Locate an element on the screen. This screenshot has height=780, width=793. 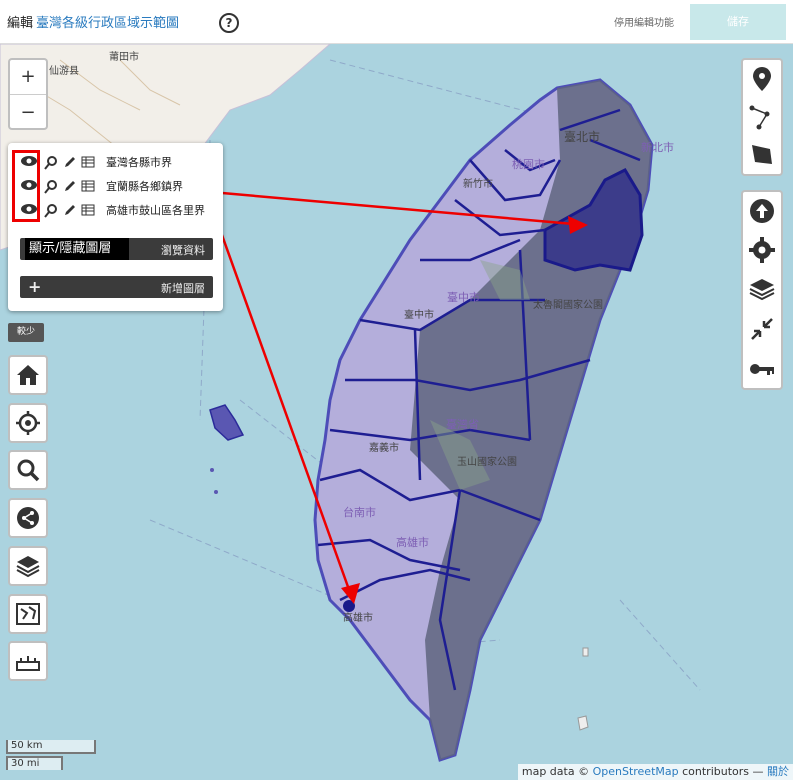
scale-mi: 30 mi is located at coordinates (34, 763).